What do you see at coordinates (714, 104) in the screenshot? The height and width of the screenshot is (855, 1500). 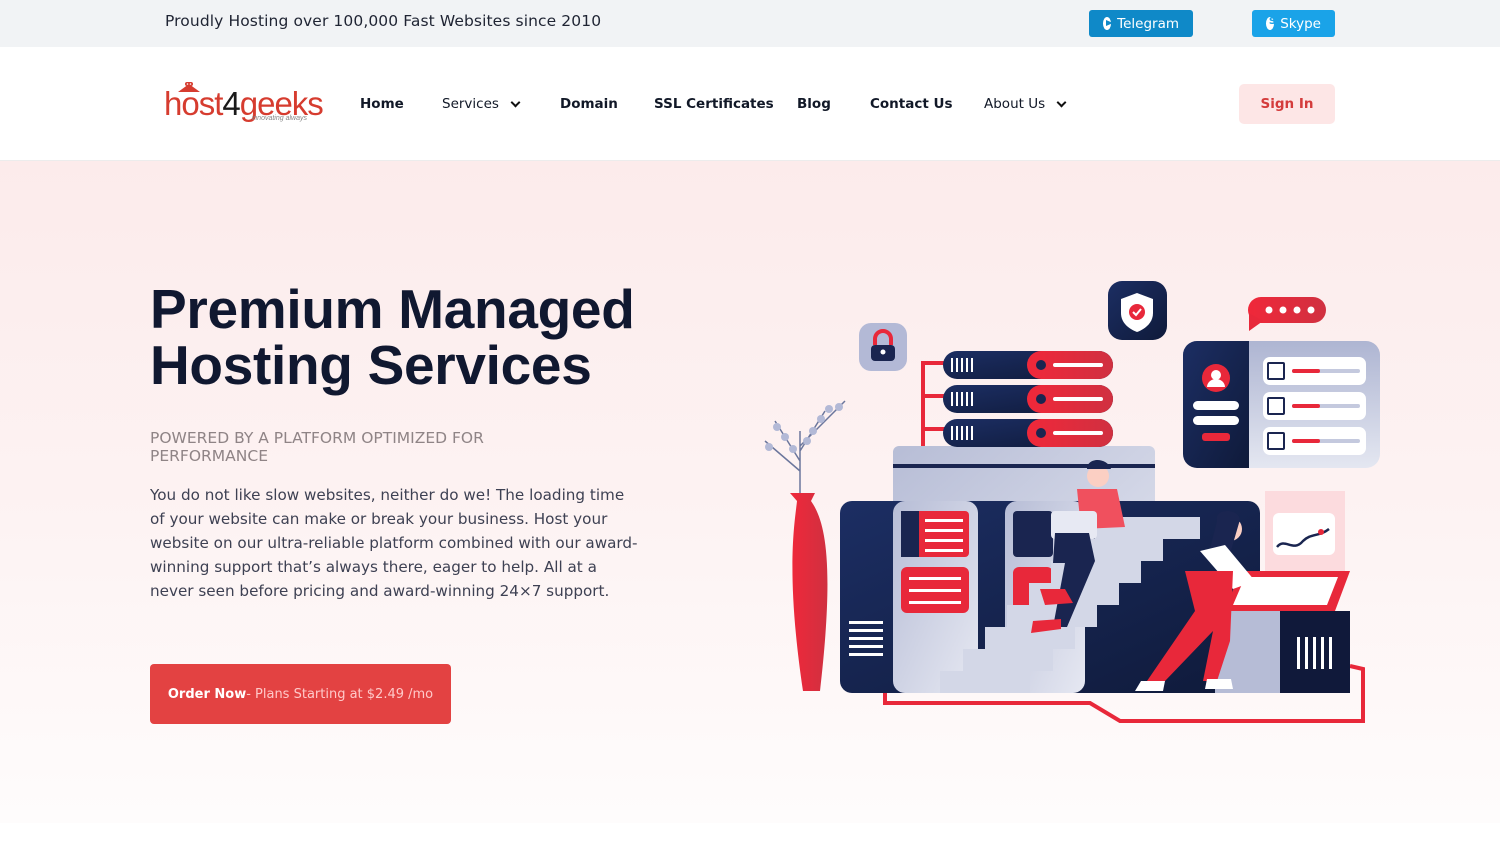 I see `nav-ssl-certificates: SSL Certificates` at bounding box center [714, 104].